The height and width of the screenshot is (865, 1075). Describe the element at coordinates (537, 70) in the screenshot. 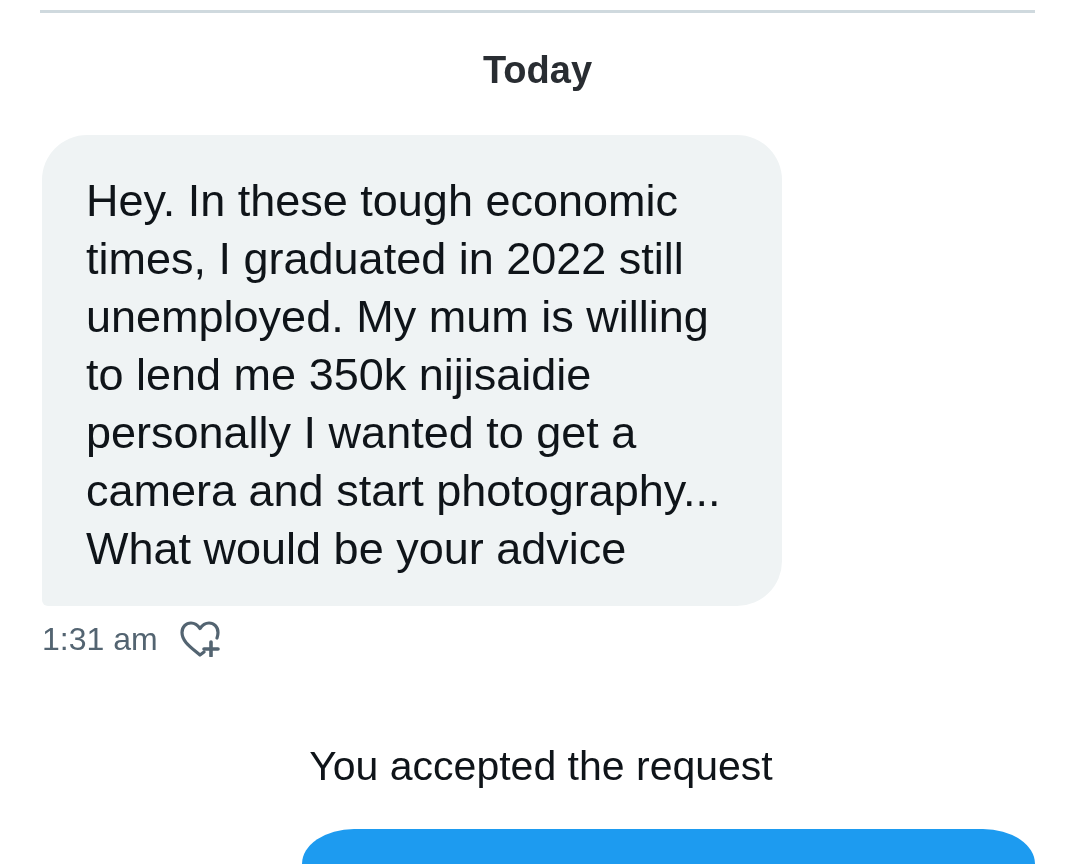

I see `date-separator: Today` at that location.